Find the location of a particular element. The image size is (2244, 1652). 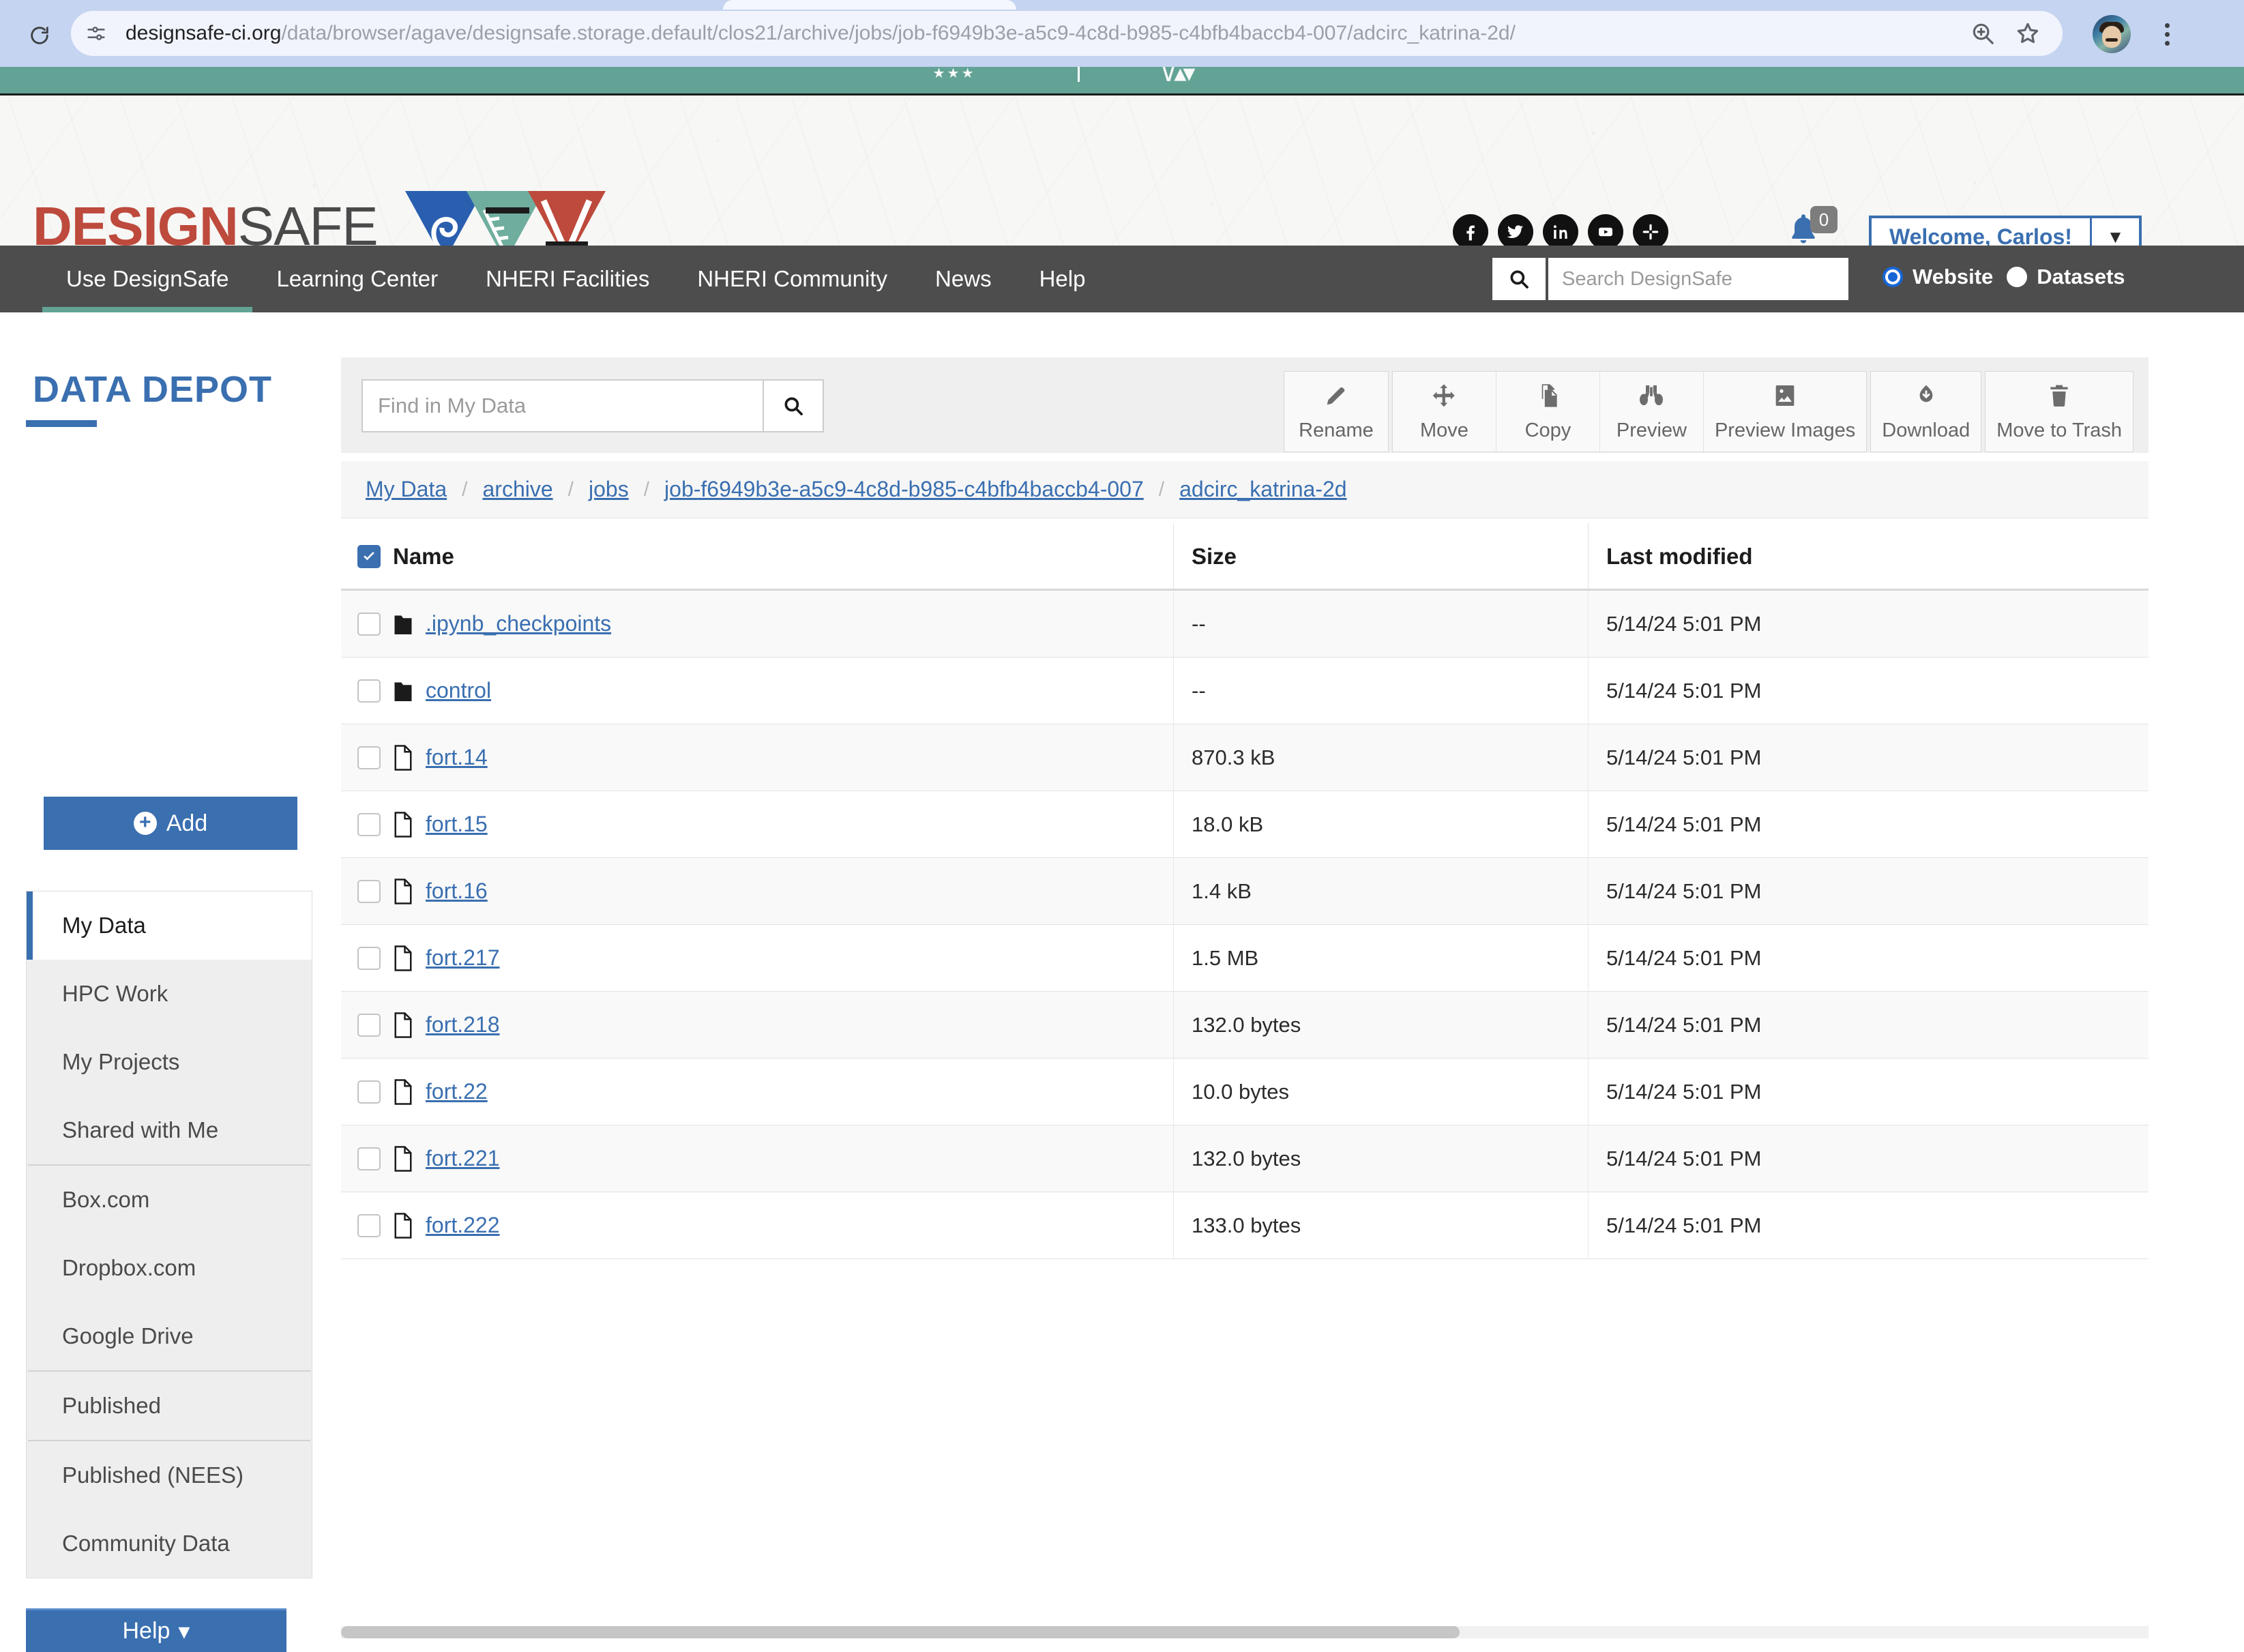

zoom-in-icon is located at coordinates (1982, 33).